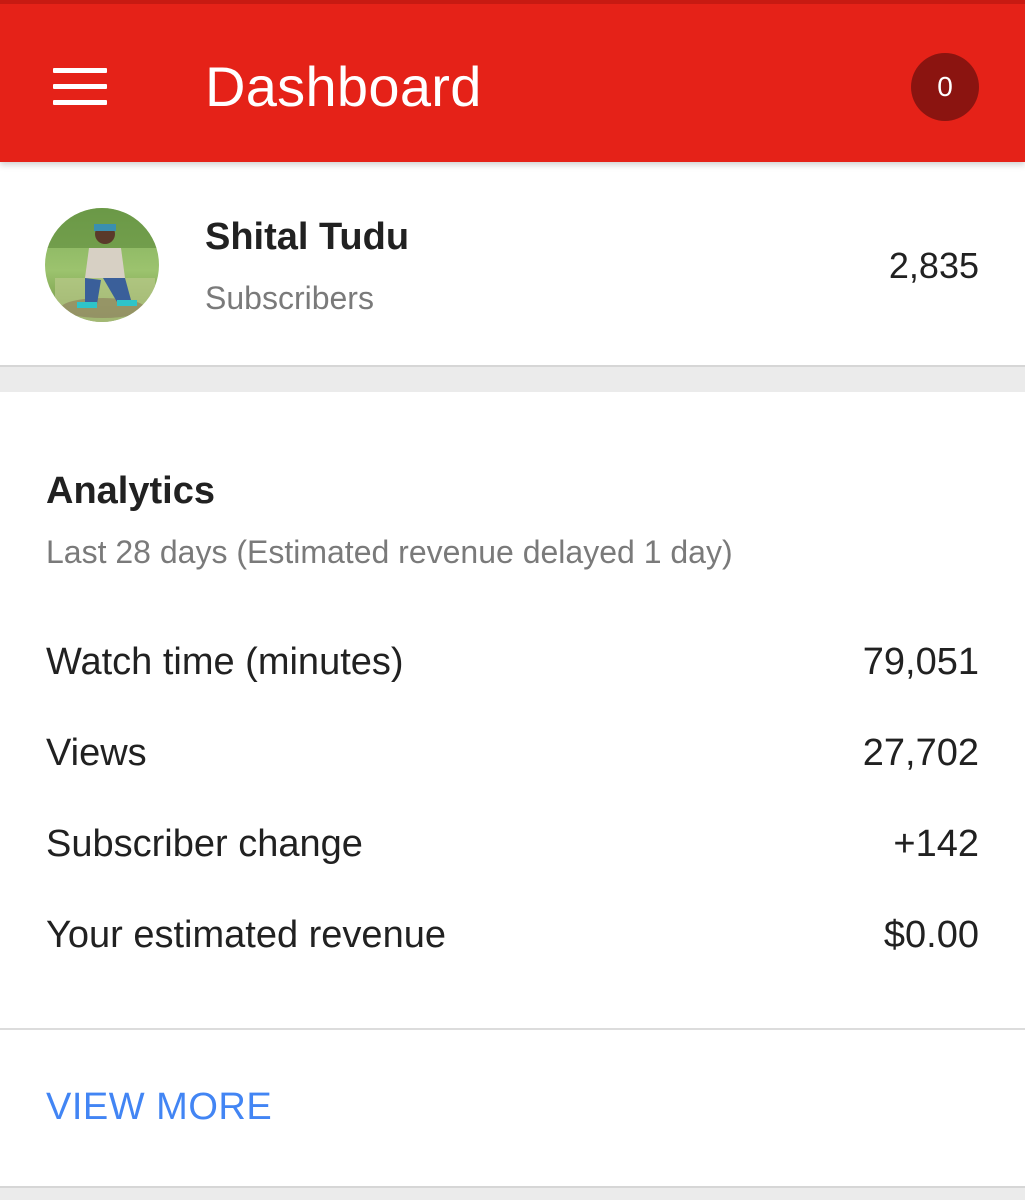 This screenshot has width=1025, height=1200. What do you see at coordinates (512, 774) in the screenshot?
I see `metric-row-views: Views 27,702` at bounding box center [512, 774].